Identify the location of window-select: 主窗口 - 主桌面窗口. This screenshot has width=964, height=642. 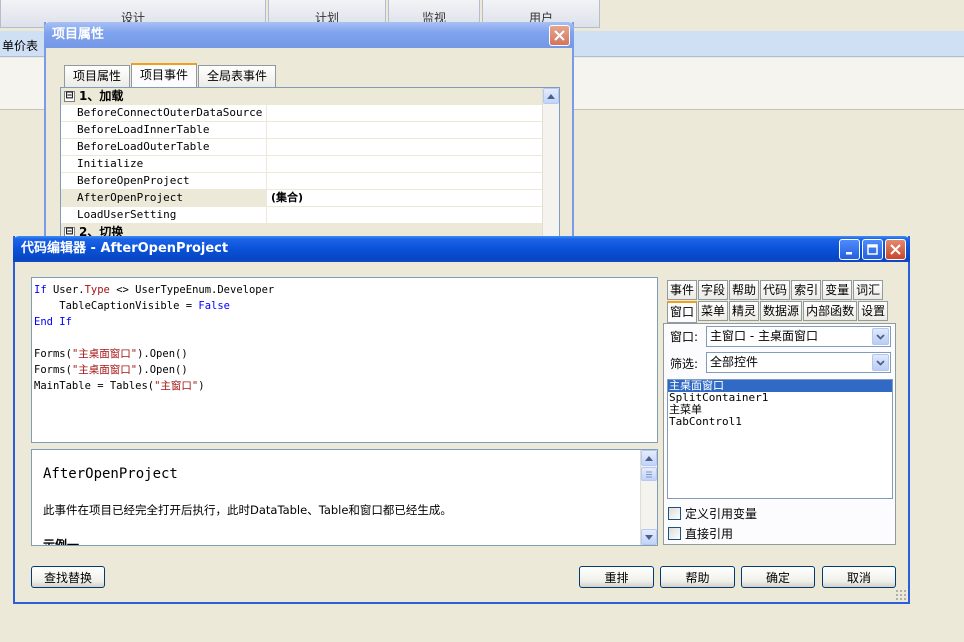
(798, 336).